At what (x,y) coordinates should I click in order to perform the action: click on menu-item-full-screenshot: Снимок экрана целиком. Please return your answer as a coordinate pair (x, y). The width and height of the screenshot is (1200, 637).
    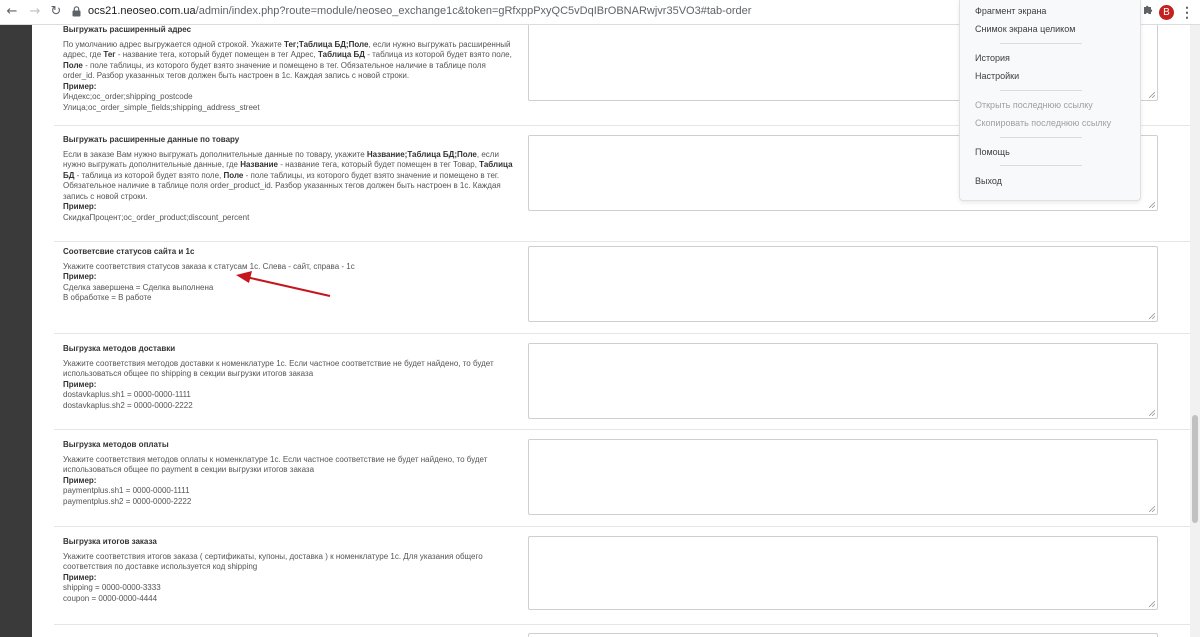
    Looking at the image, I should click on (1025, 29).